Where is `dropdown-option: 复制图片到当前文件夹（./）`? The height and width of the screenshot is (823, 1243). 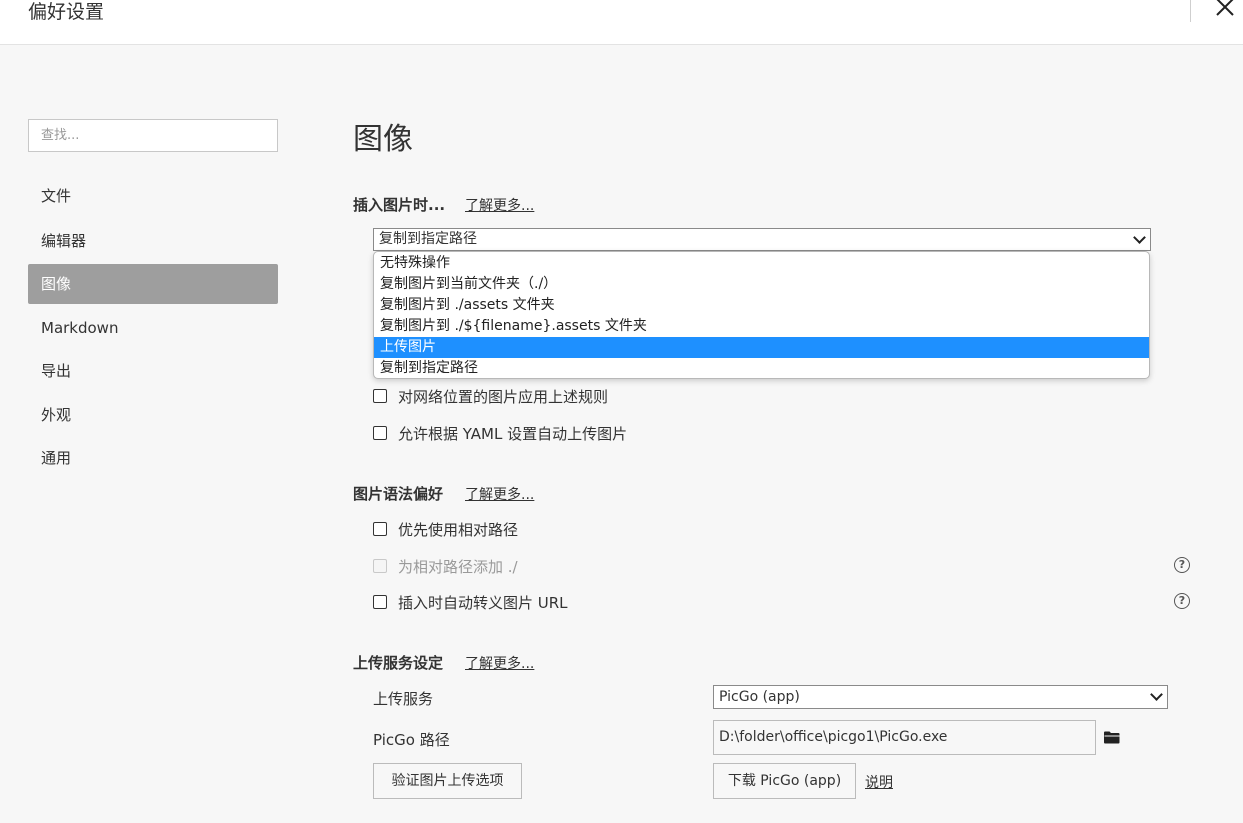
dropdown-option: 复制图片到当前文件夹（./） is located at coordinates (761, 284).